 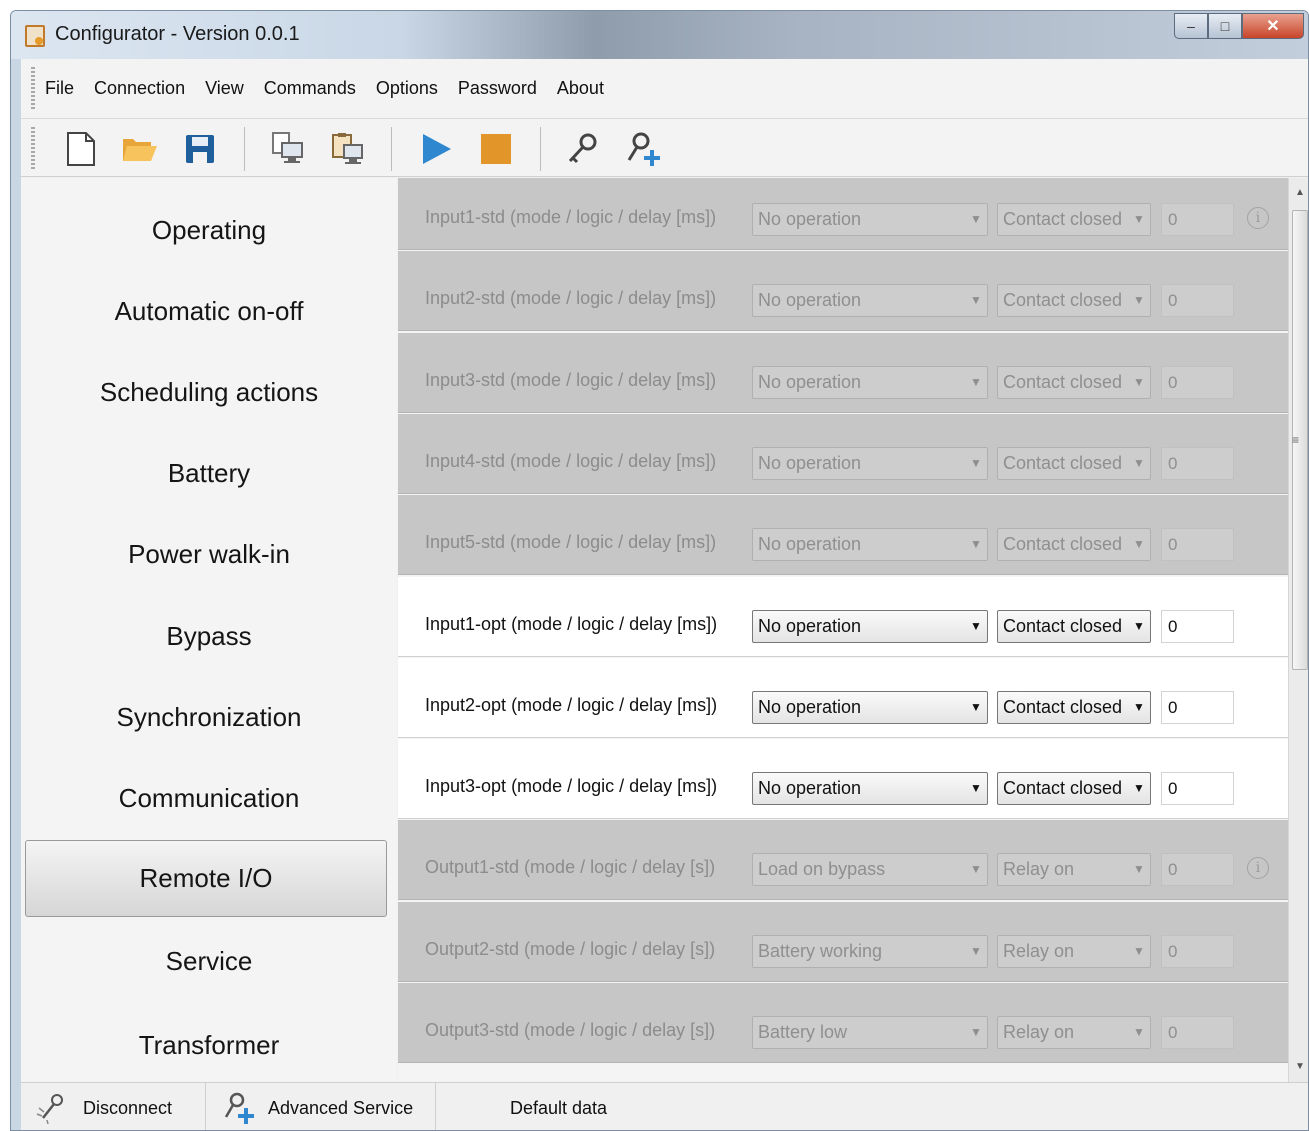 What do you see at coordinates (436, 149) in the screenshot?
I see `play-icon` at bounding box center [436, 149].